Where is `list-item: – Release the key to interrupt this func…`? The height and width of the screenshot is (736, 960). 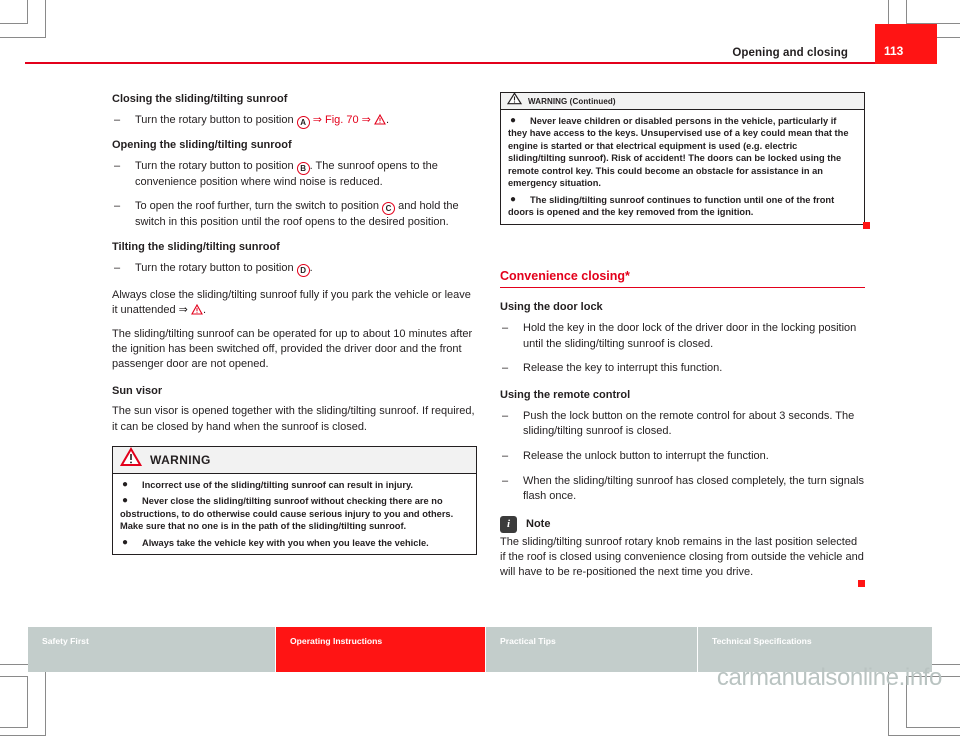
list-item: – Release the key to interrupt this func… is located at coordinates (682, 369).